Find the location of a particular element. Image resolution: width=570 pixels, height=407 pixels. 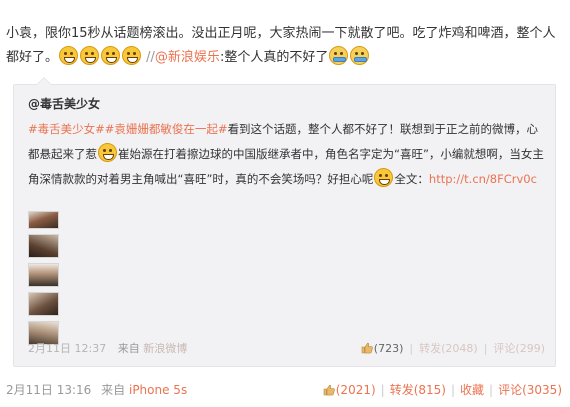

like-button: (2021) is located at coordinates (349, 390).